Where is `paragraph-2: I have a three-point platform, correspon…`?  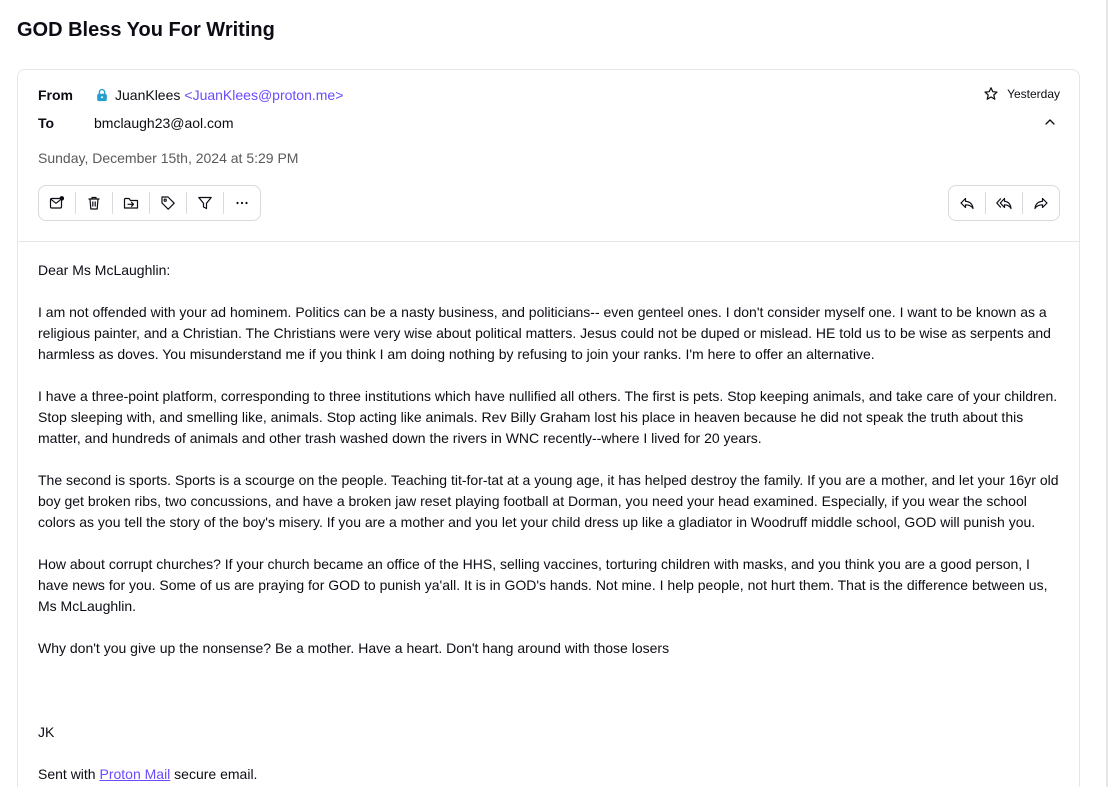 paragraph-2: I have a three-point platform, correspon… is located at coordinates (548, 417).